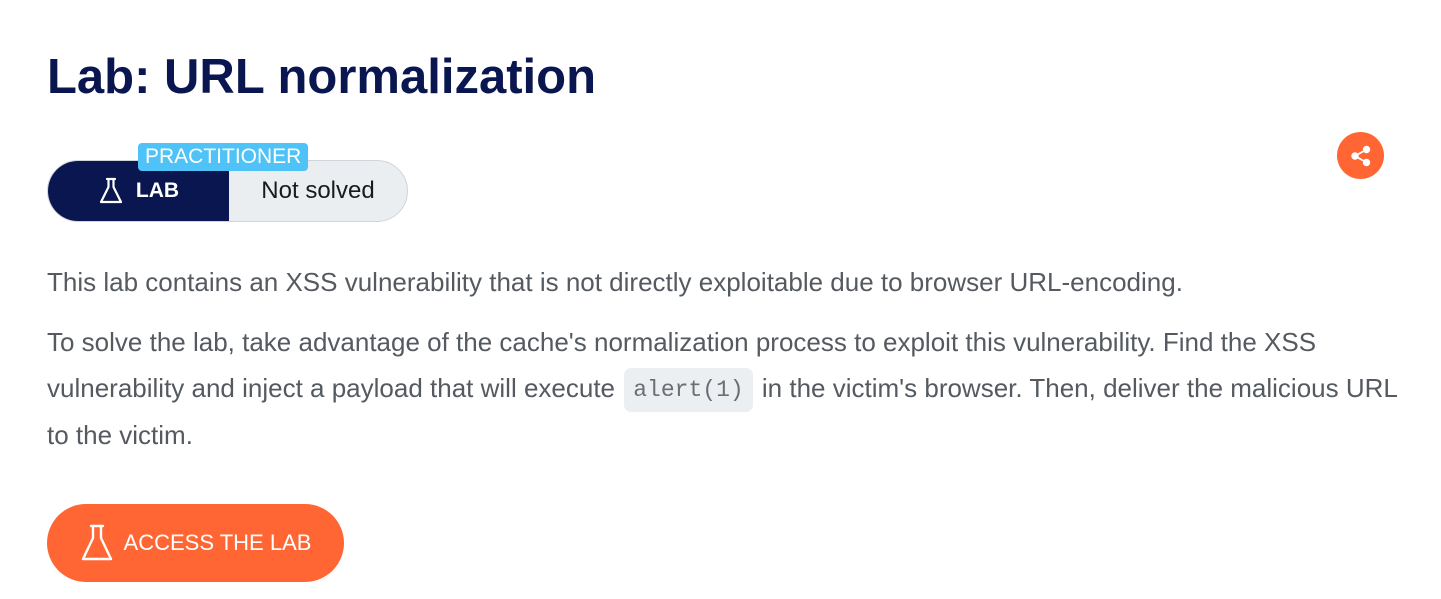 The width and height of the screenshot is (1441, 599). I want to click on share-button, so click(1360, 155).